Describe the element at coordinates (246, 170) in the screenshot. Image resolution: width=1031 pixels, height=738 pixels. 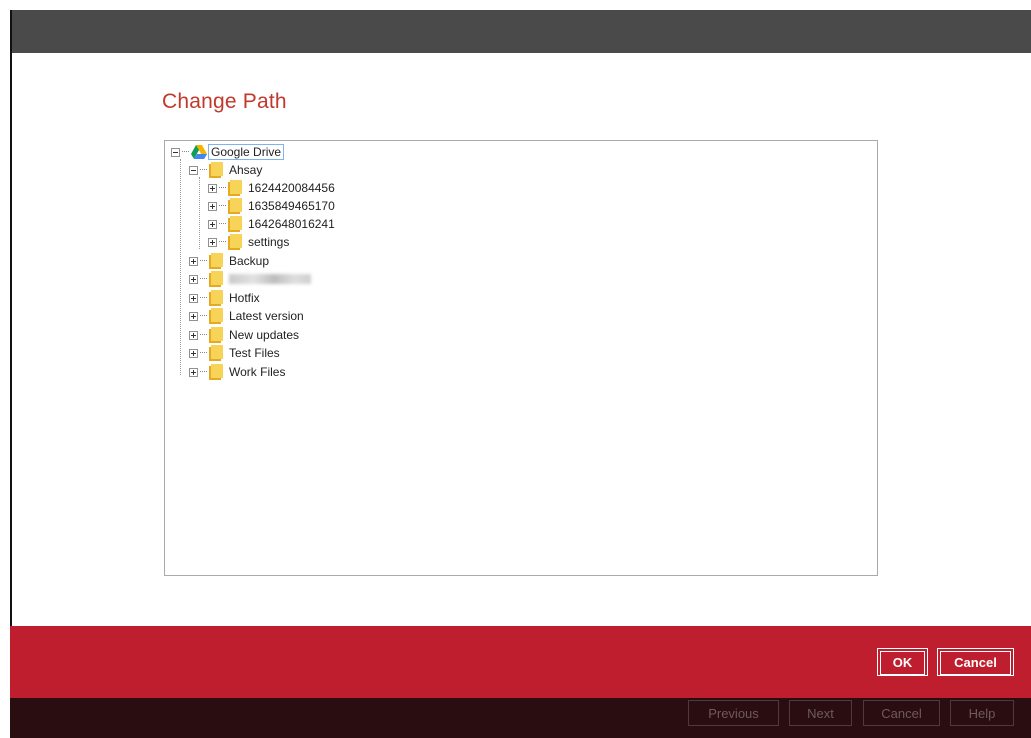
I see `tree-node-label: Ahsay` at that location.